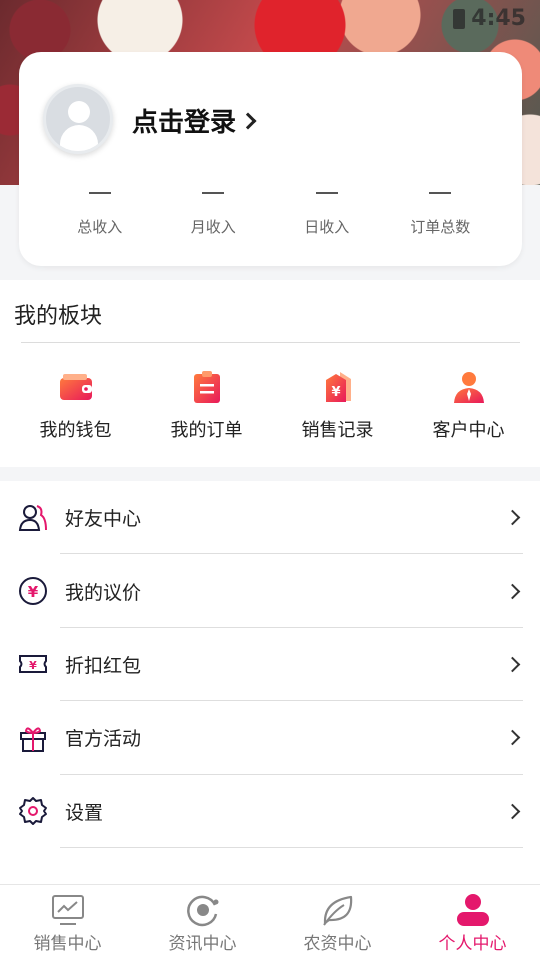 Image resolution: width=540 pixels, height=960 pixels. I want to click on wallet-icon, so click(76, 387).